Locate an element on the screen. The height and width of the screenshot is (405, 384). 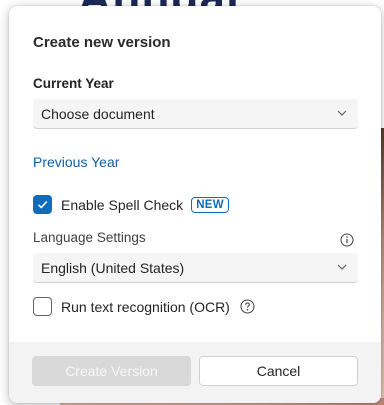
ocr-label: Run text recognition (OCR) is located at coordinates (145, 306).